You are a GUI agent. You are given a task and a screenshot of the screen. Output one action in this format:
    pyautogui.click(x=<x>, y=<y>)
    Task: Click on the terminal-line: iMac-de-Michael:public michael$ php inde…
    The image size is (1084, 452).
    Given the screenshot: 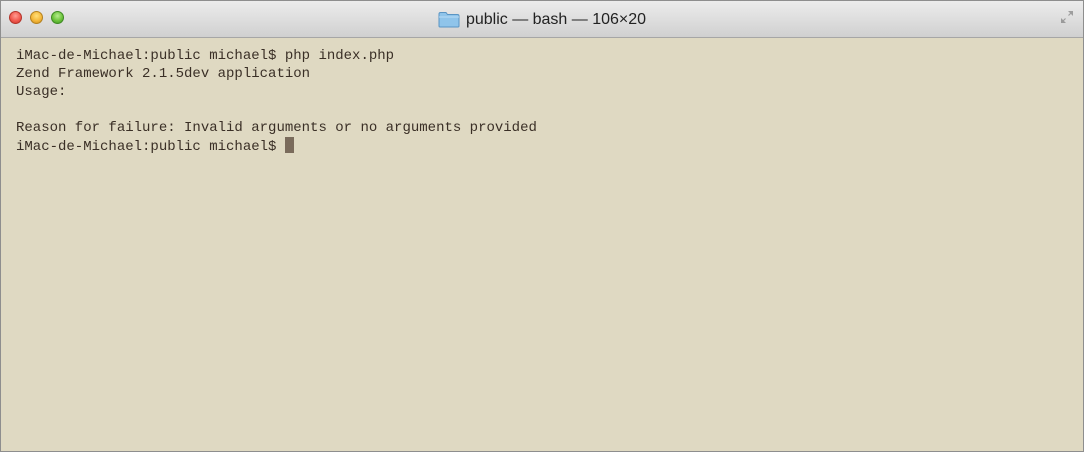 What is the action you would take?
    pyautogui.click(x=205, y=56)
    